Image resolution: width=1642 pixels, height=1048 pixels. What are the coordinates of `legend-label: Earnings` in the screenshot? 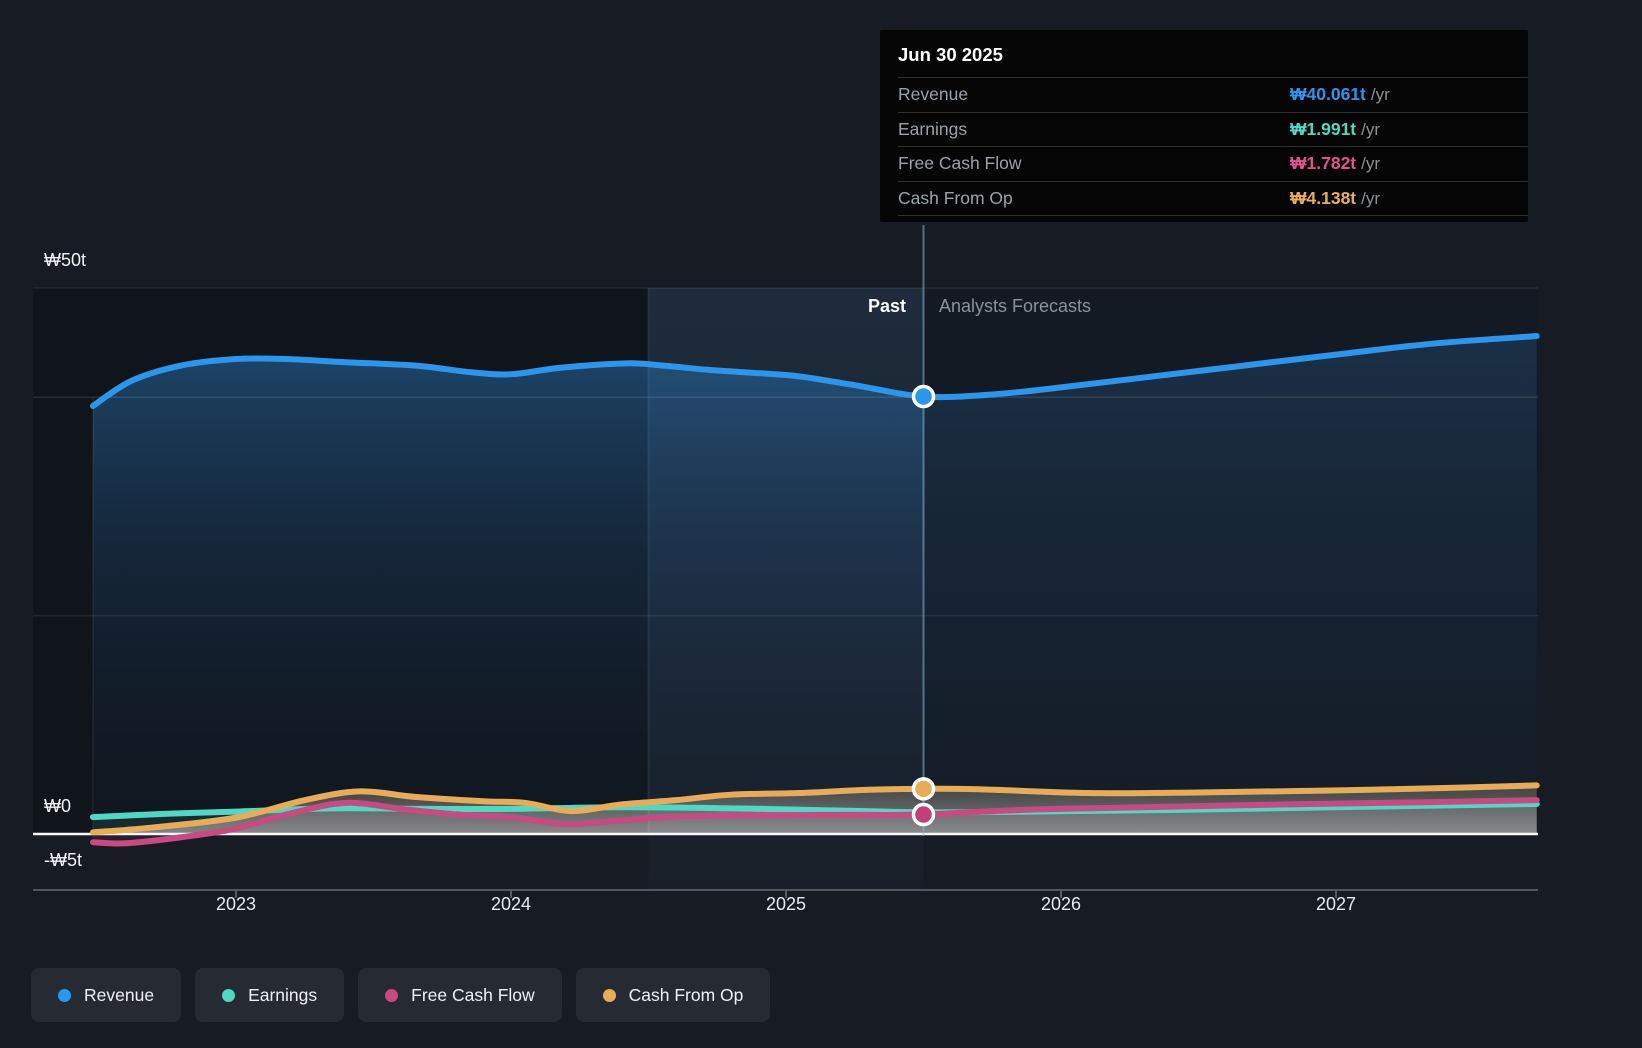 It's located at (283, 994).